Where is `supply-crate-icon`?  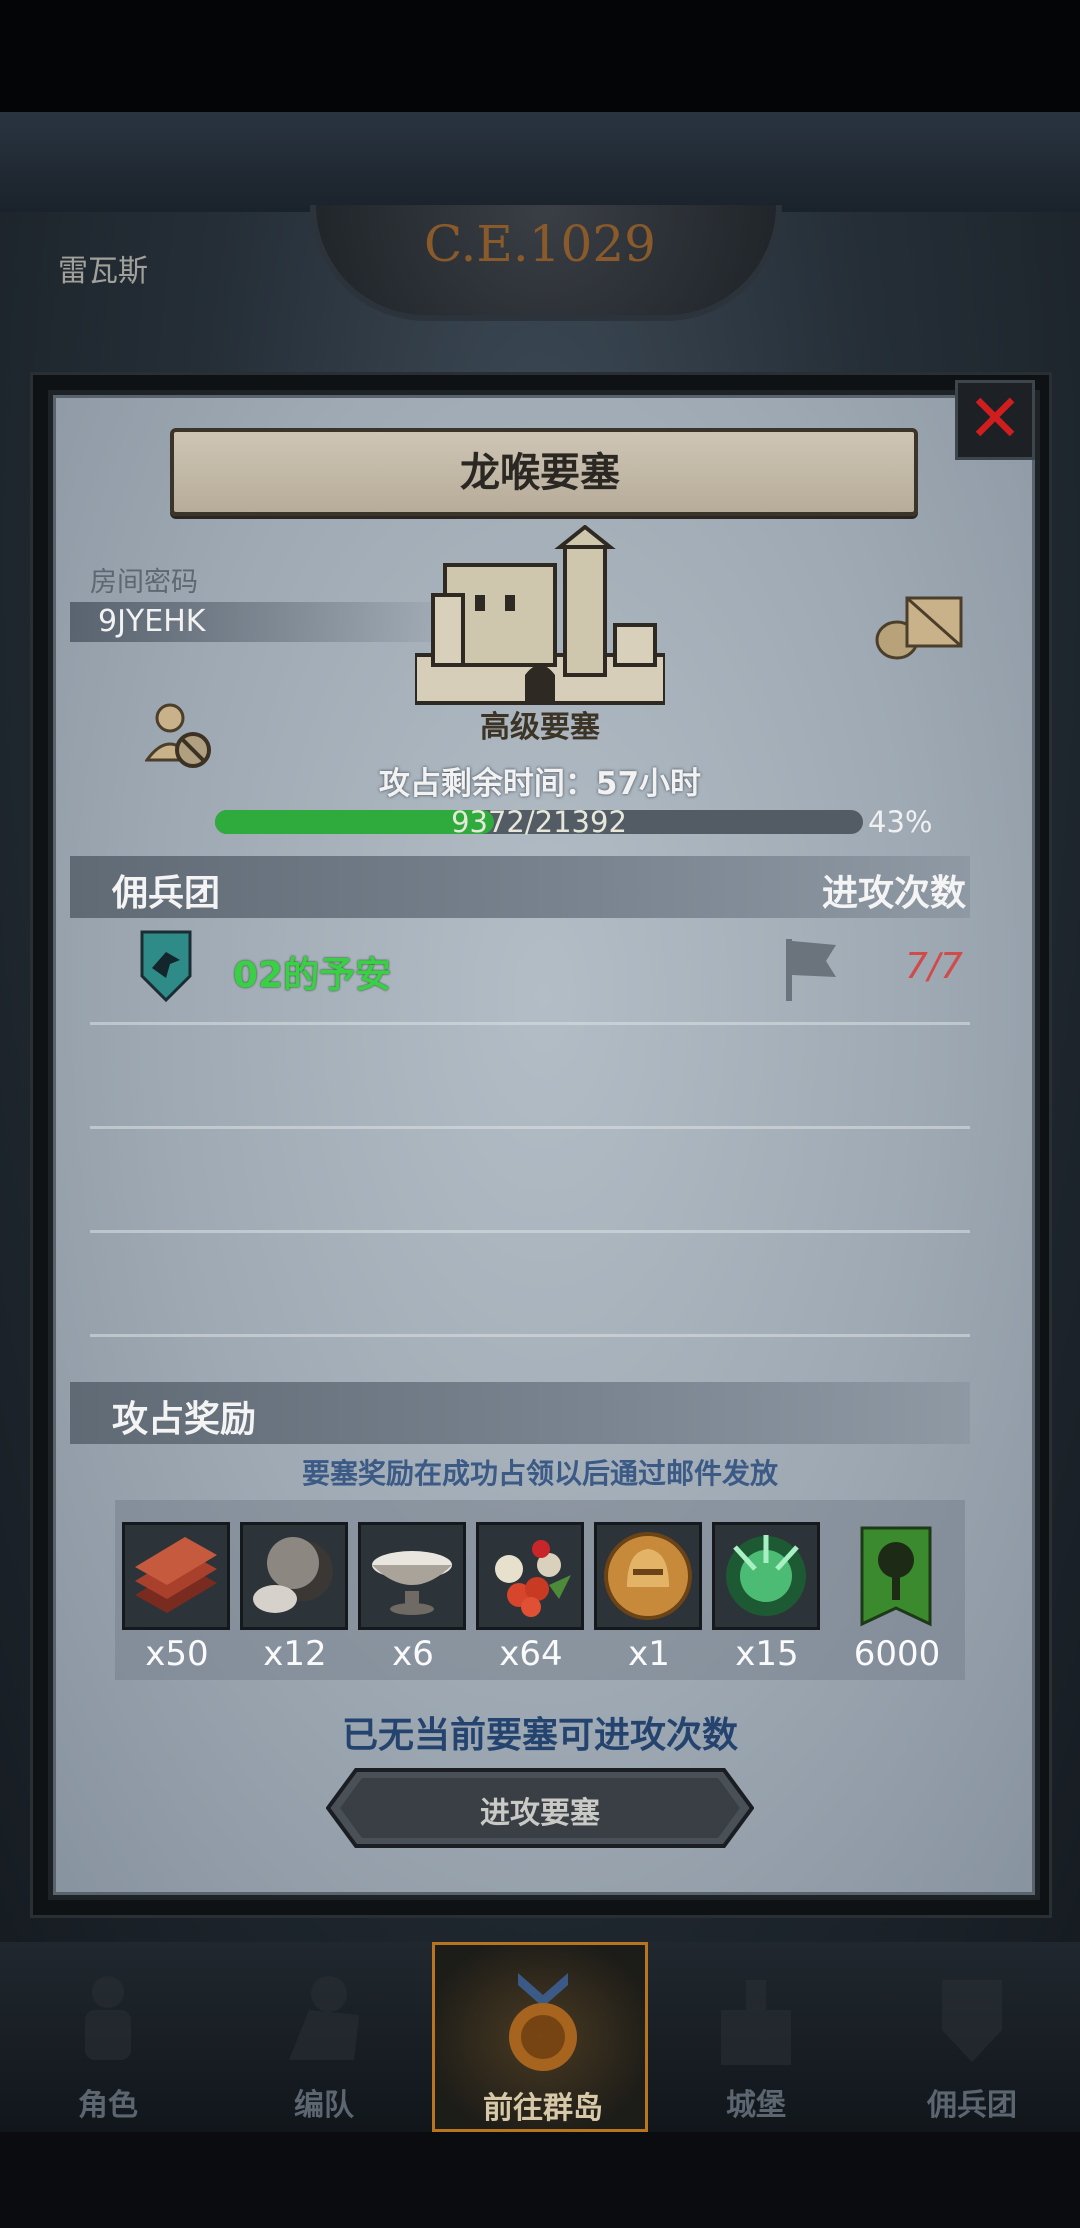 supply-crate-icon is located at coordinates (920, 625).